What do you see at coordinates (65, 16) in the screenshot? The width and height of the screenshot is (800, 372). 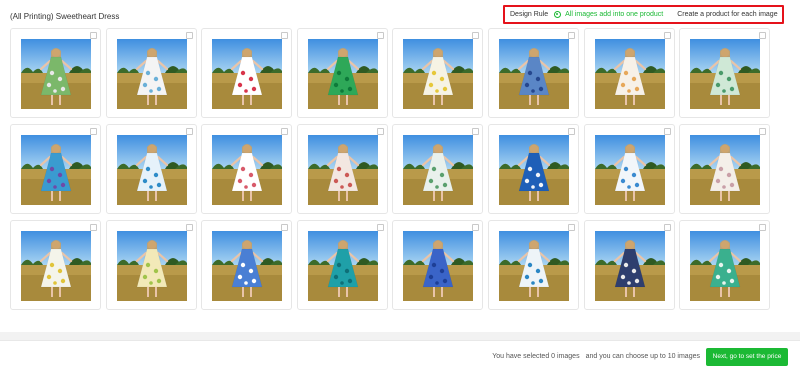 I see `page-title: (All Printing) Sweetheart Dress` at bounding box center [65, 16].